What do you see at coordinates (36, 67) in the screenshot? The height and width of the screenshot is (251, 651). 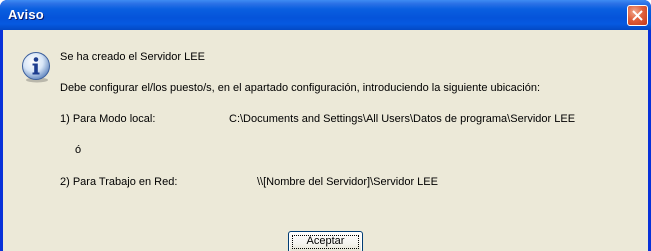 I see `information-icon` at bounding box center [36, 67].